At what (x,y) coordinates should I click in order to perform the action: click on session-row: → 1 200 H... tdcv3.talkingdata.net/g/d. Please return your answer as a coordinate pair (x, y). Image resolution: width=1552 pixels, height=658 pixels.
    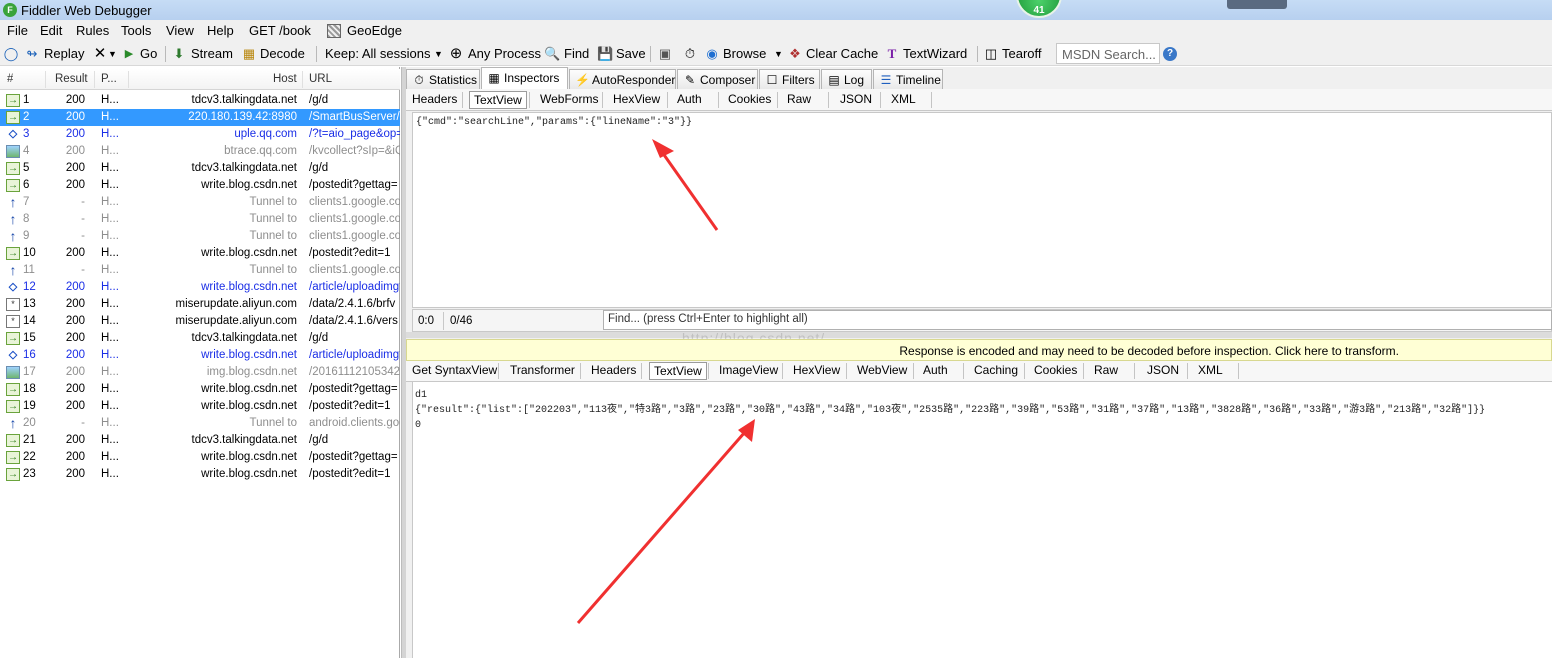
    Looking at the image, I should click on (200, 100).